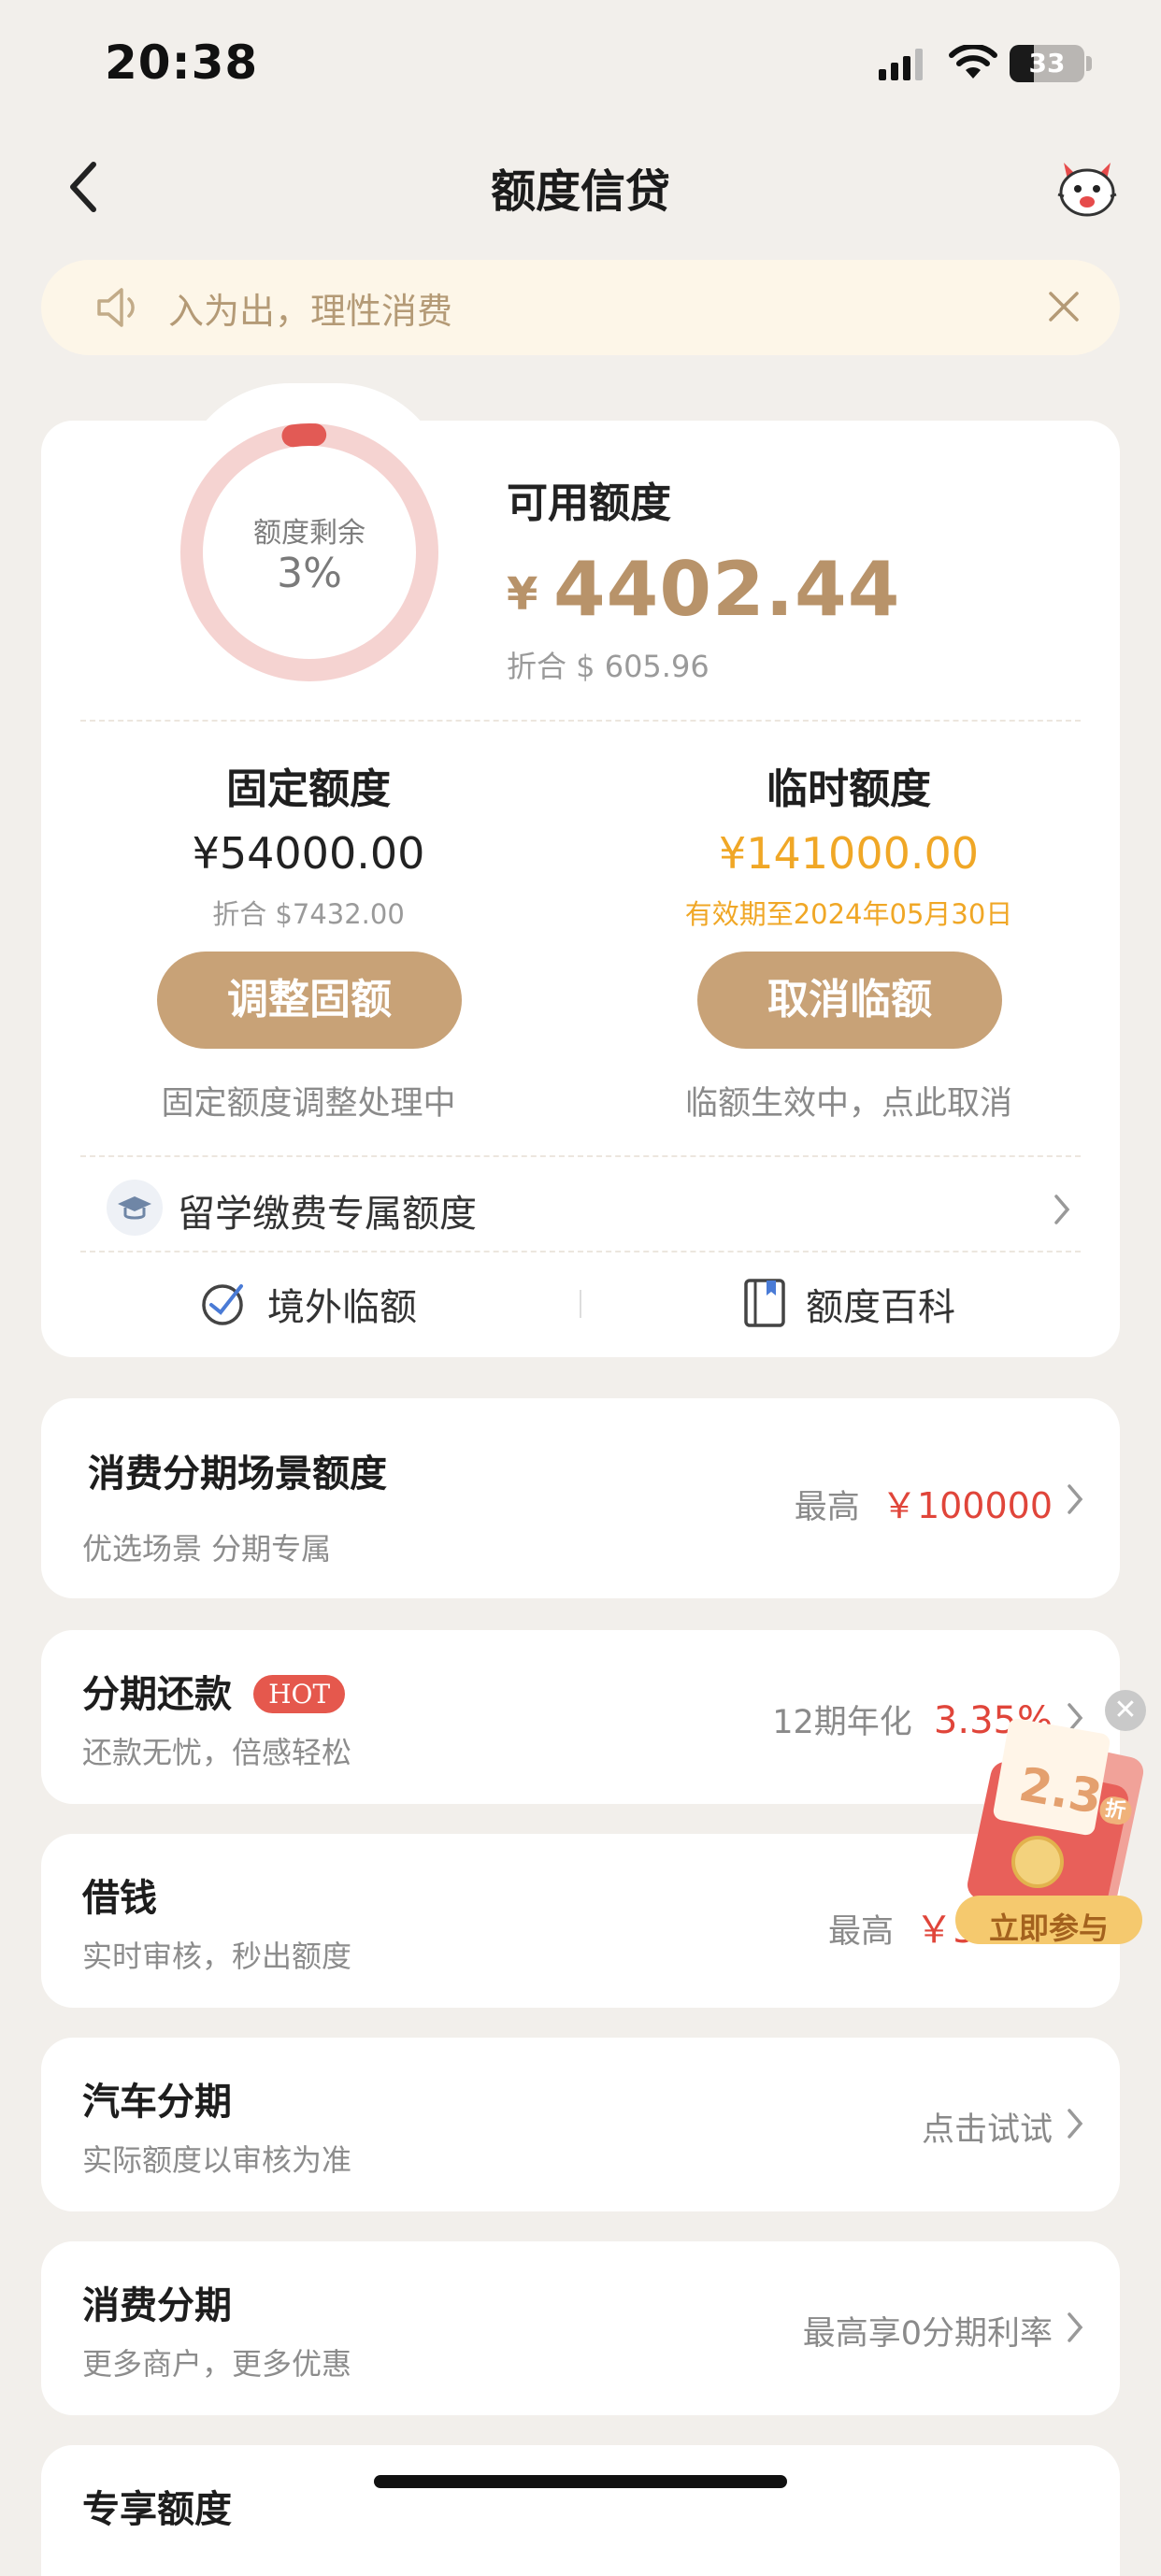  What do you see at coordinates (880, 1307) in the screenshot?
I see `credit-wiki-label: 额度百科` at bounding box center [880, 1307].